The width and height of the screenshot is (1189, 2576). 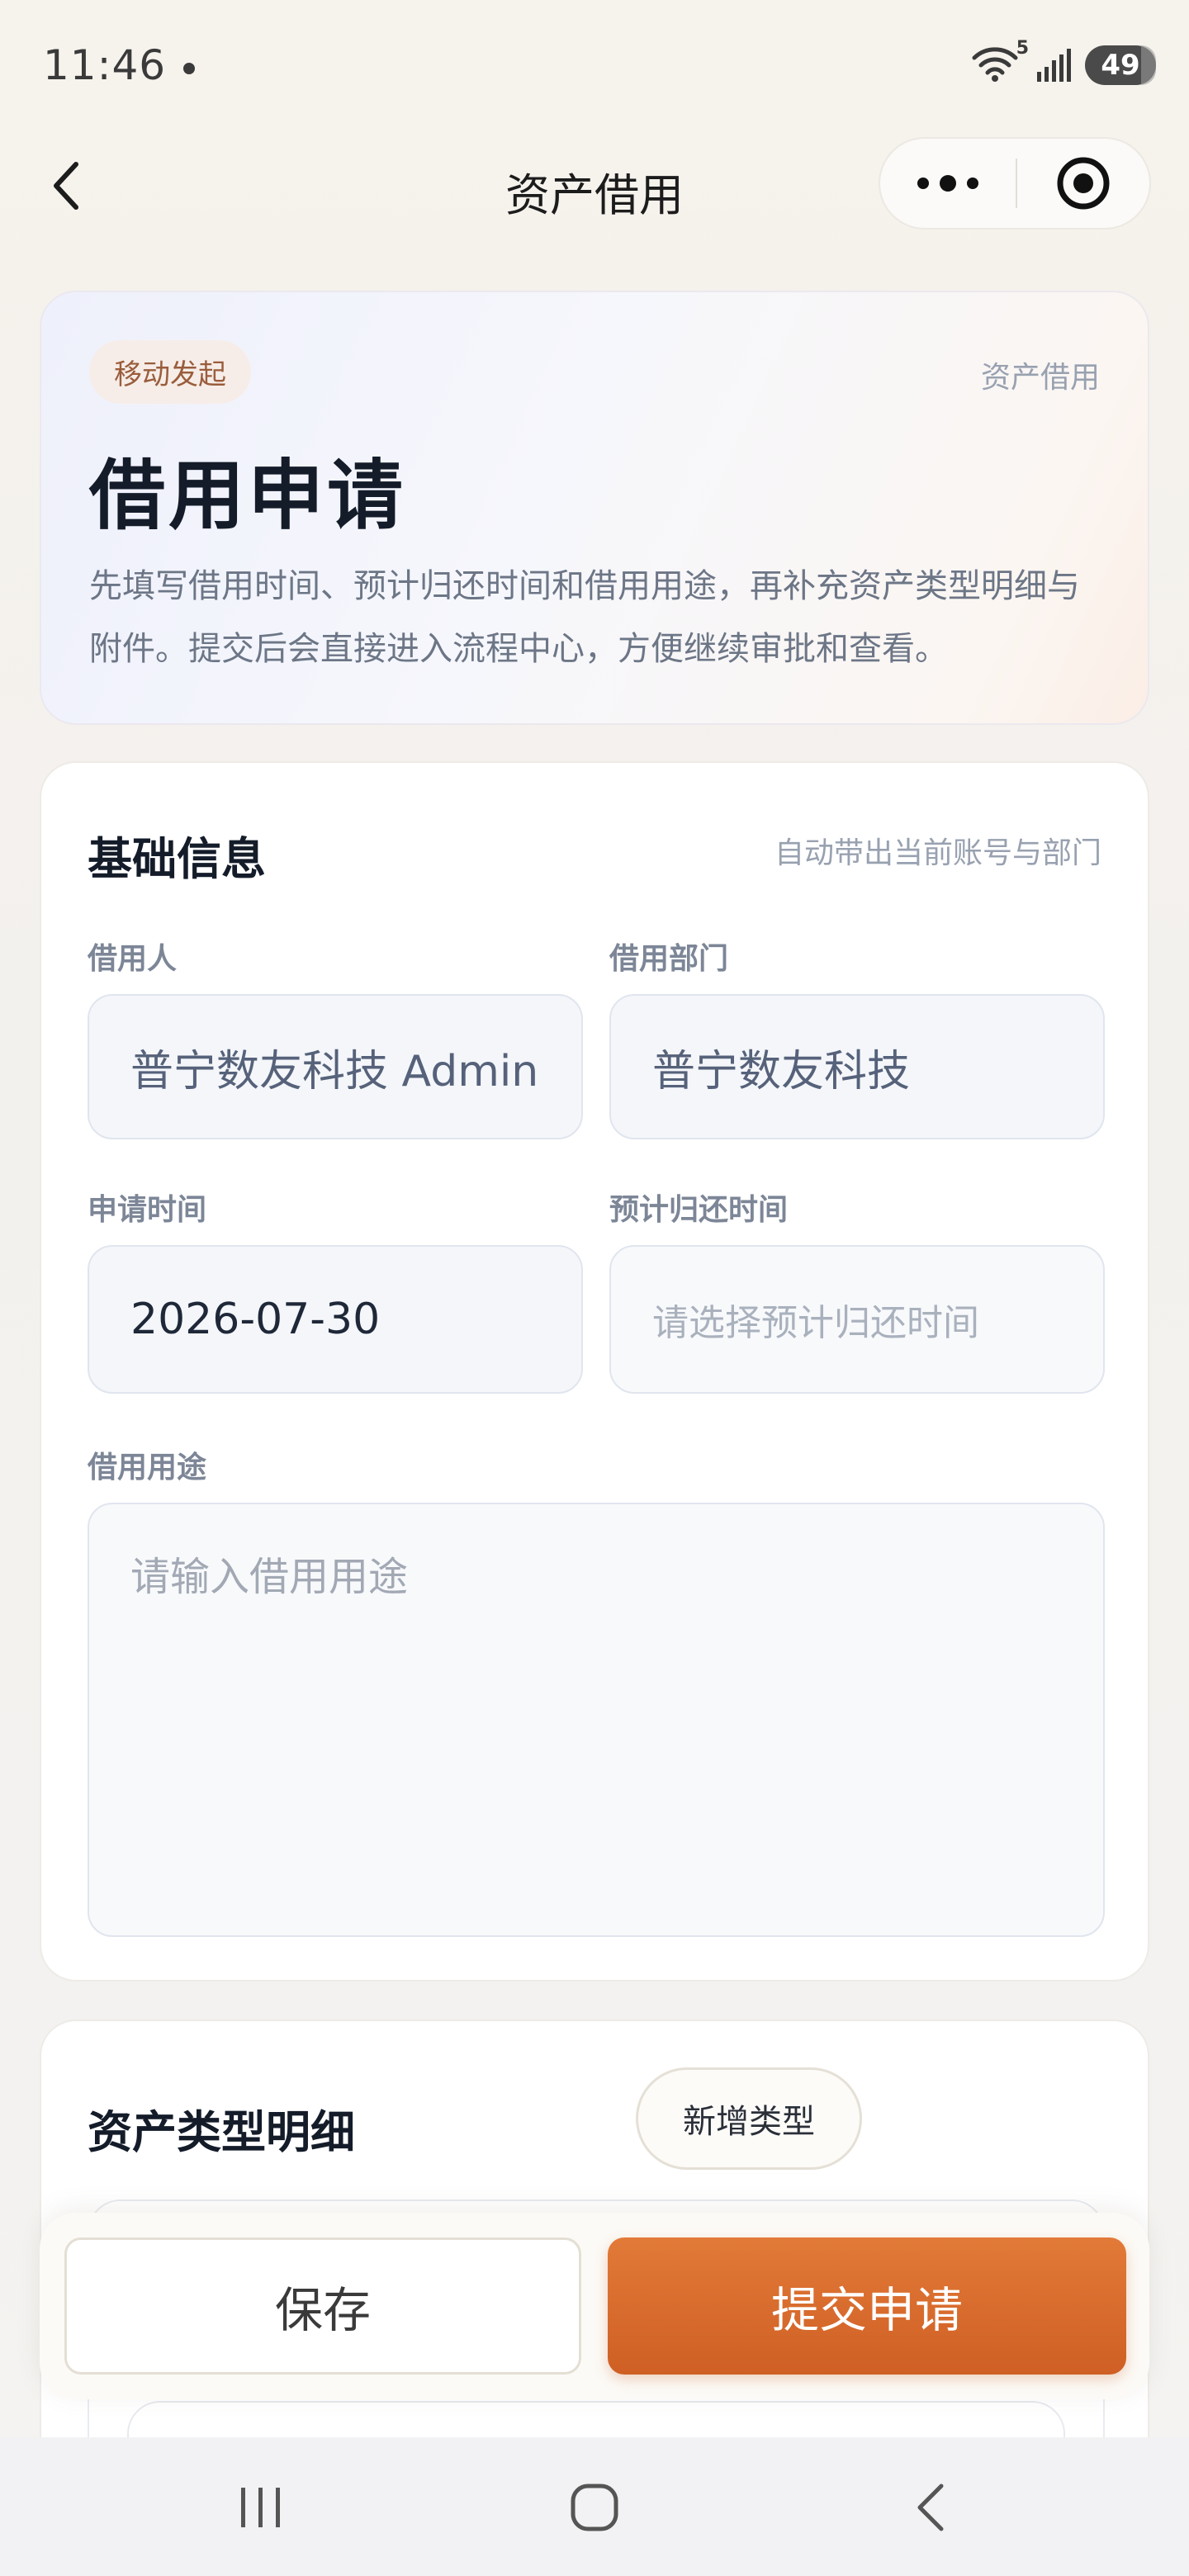 What do you see at coordinates (105, 65) in the screenshot?
I see `status-time: 11:46` at bounding box center [105, 65].